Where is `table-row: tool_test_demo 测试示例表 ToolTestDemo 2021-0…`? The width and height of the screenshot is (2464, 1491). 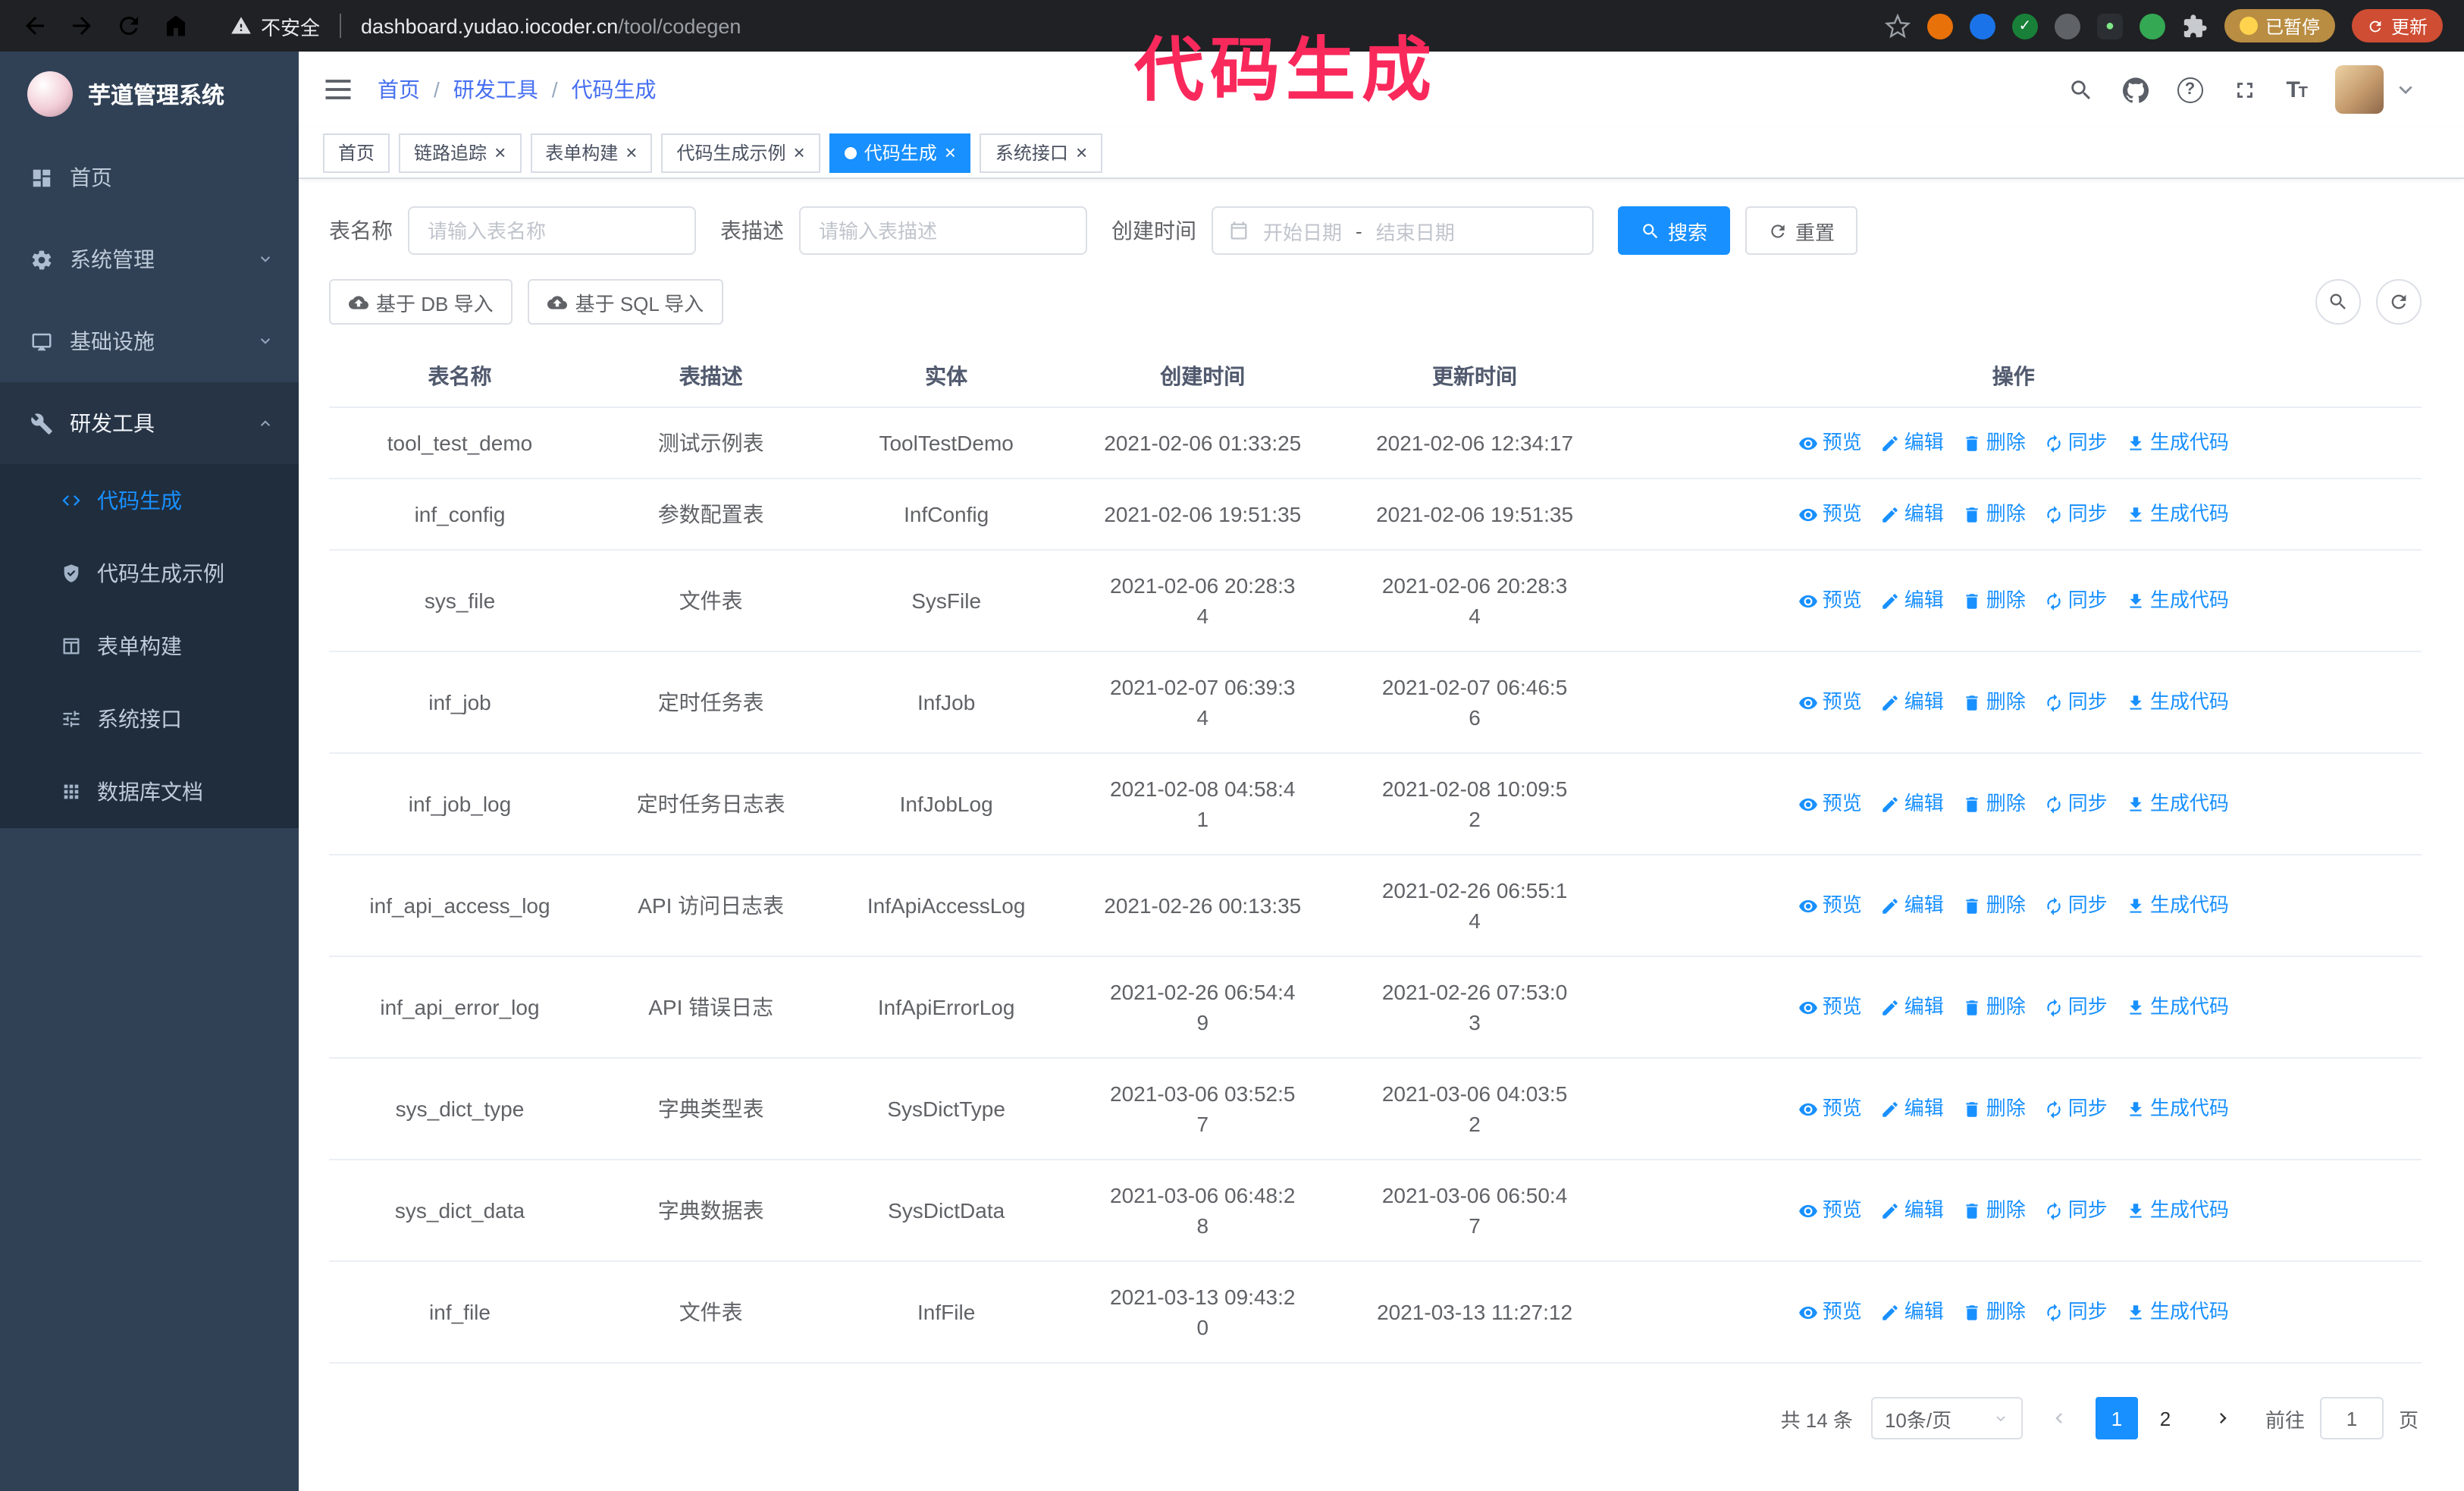 table-row: tool_test_demo 测试示例表 ToolTestDemo 2021-0… is located at coordinates (1375, 443).